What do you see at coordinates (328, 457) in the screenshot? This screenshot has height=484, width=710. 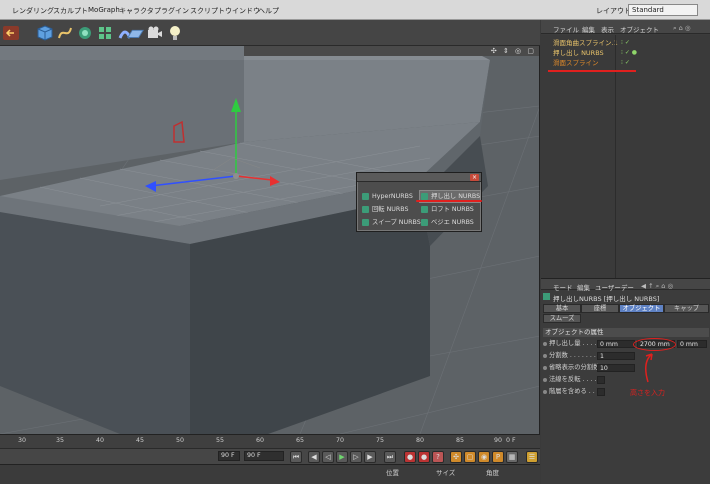 I see `prev-frame-icon: ◁` at bounding box center [328, 457].